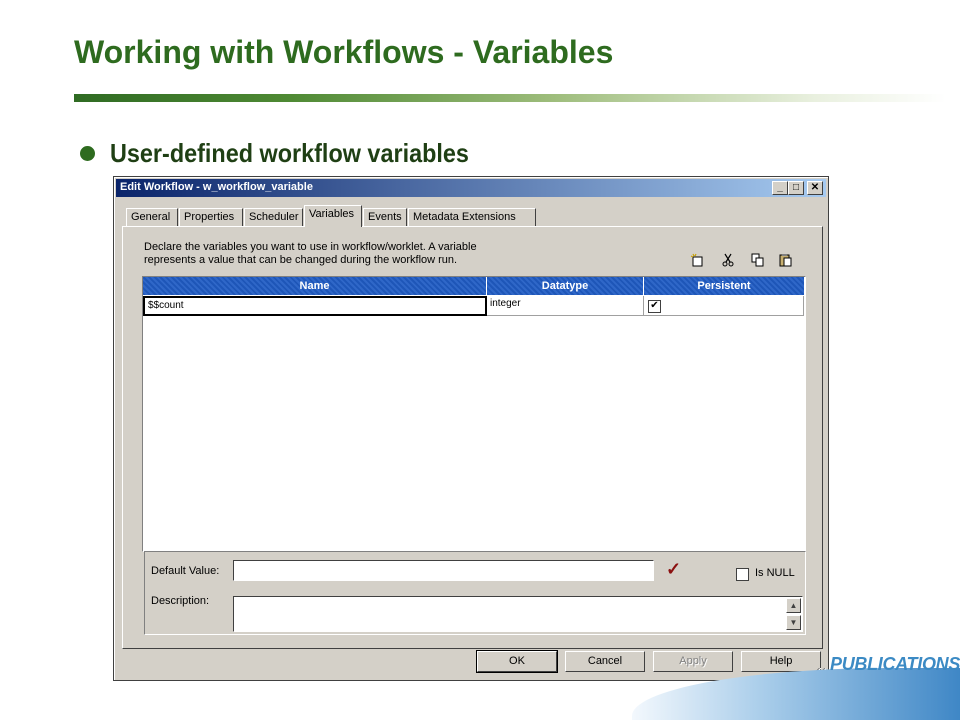 The height and width of the screenshot is (720, 960). I want to click on column-header-datatype: Datatype, so click(565, 286).